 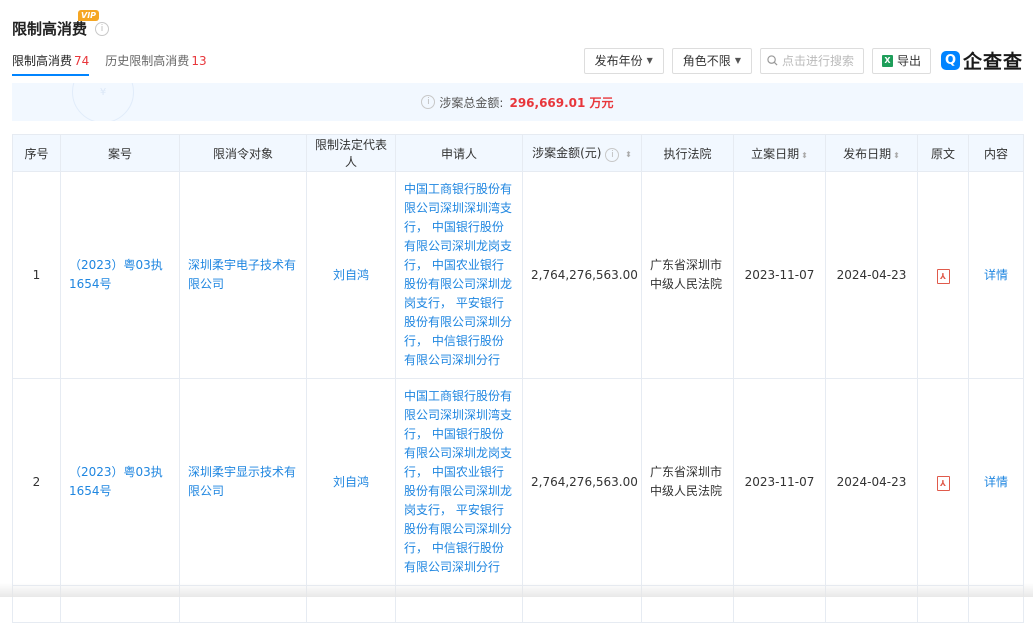 I want to click on role-filter-dropdown: 角色不限 ▼, so click(x=711, y=60).